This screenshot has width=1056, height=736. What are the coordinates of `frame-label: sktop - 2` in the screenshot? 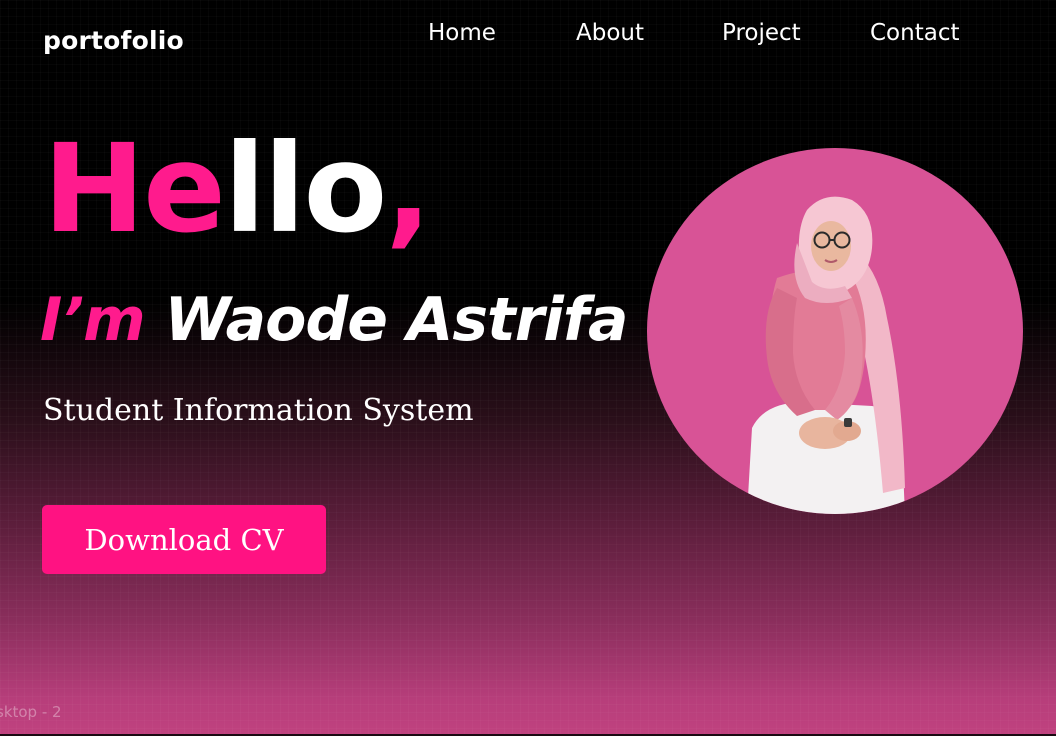 It's located at (31, 712).